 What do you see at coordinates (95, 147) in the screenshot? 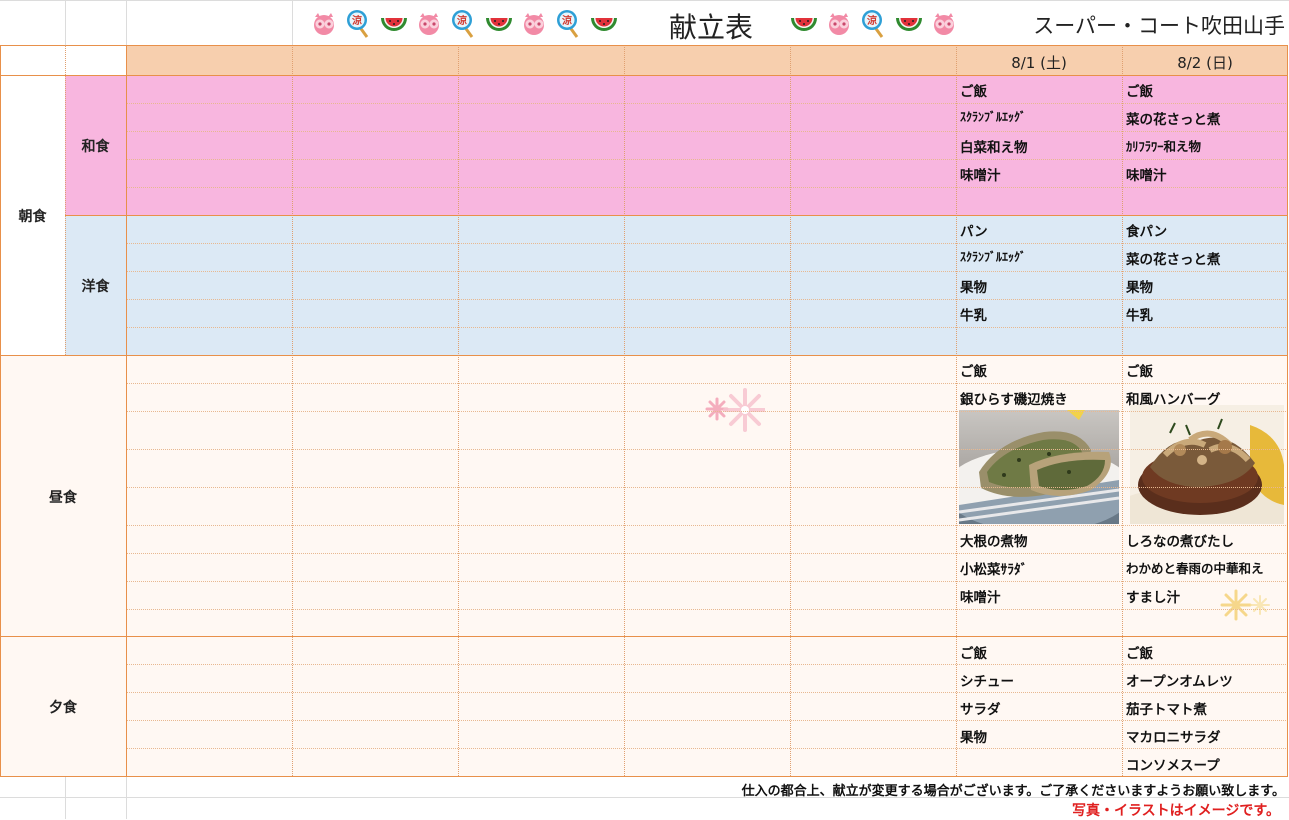
I see `japanese-label: 和食` at bounding box center [95, 147].